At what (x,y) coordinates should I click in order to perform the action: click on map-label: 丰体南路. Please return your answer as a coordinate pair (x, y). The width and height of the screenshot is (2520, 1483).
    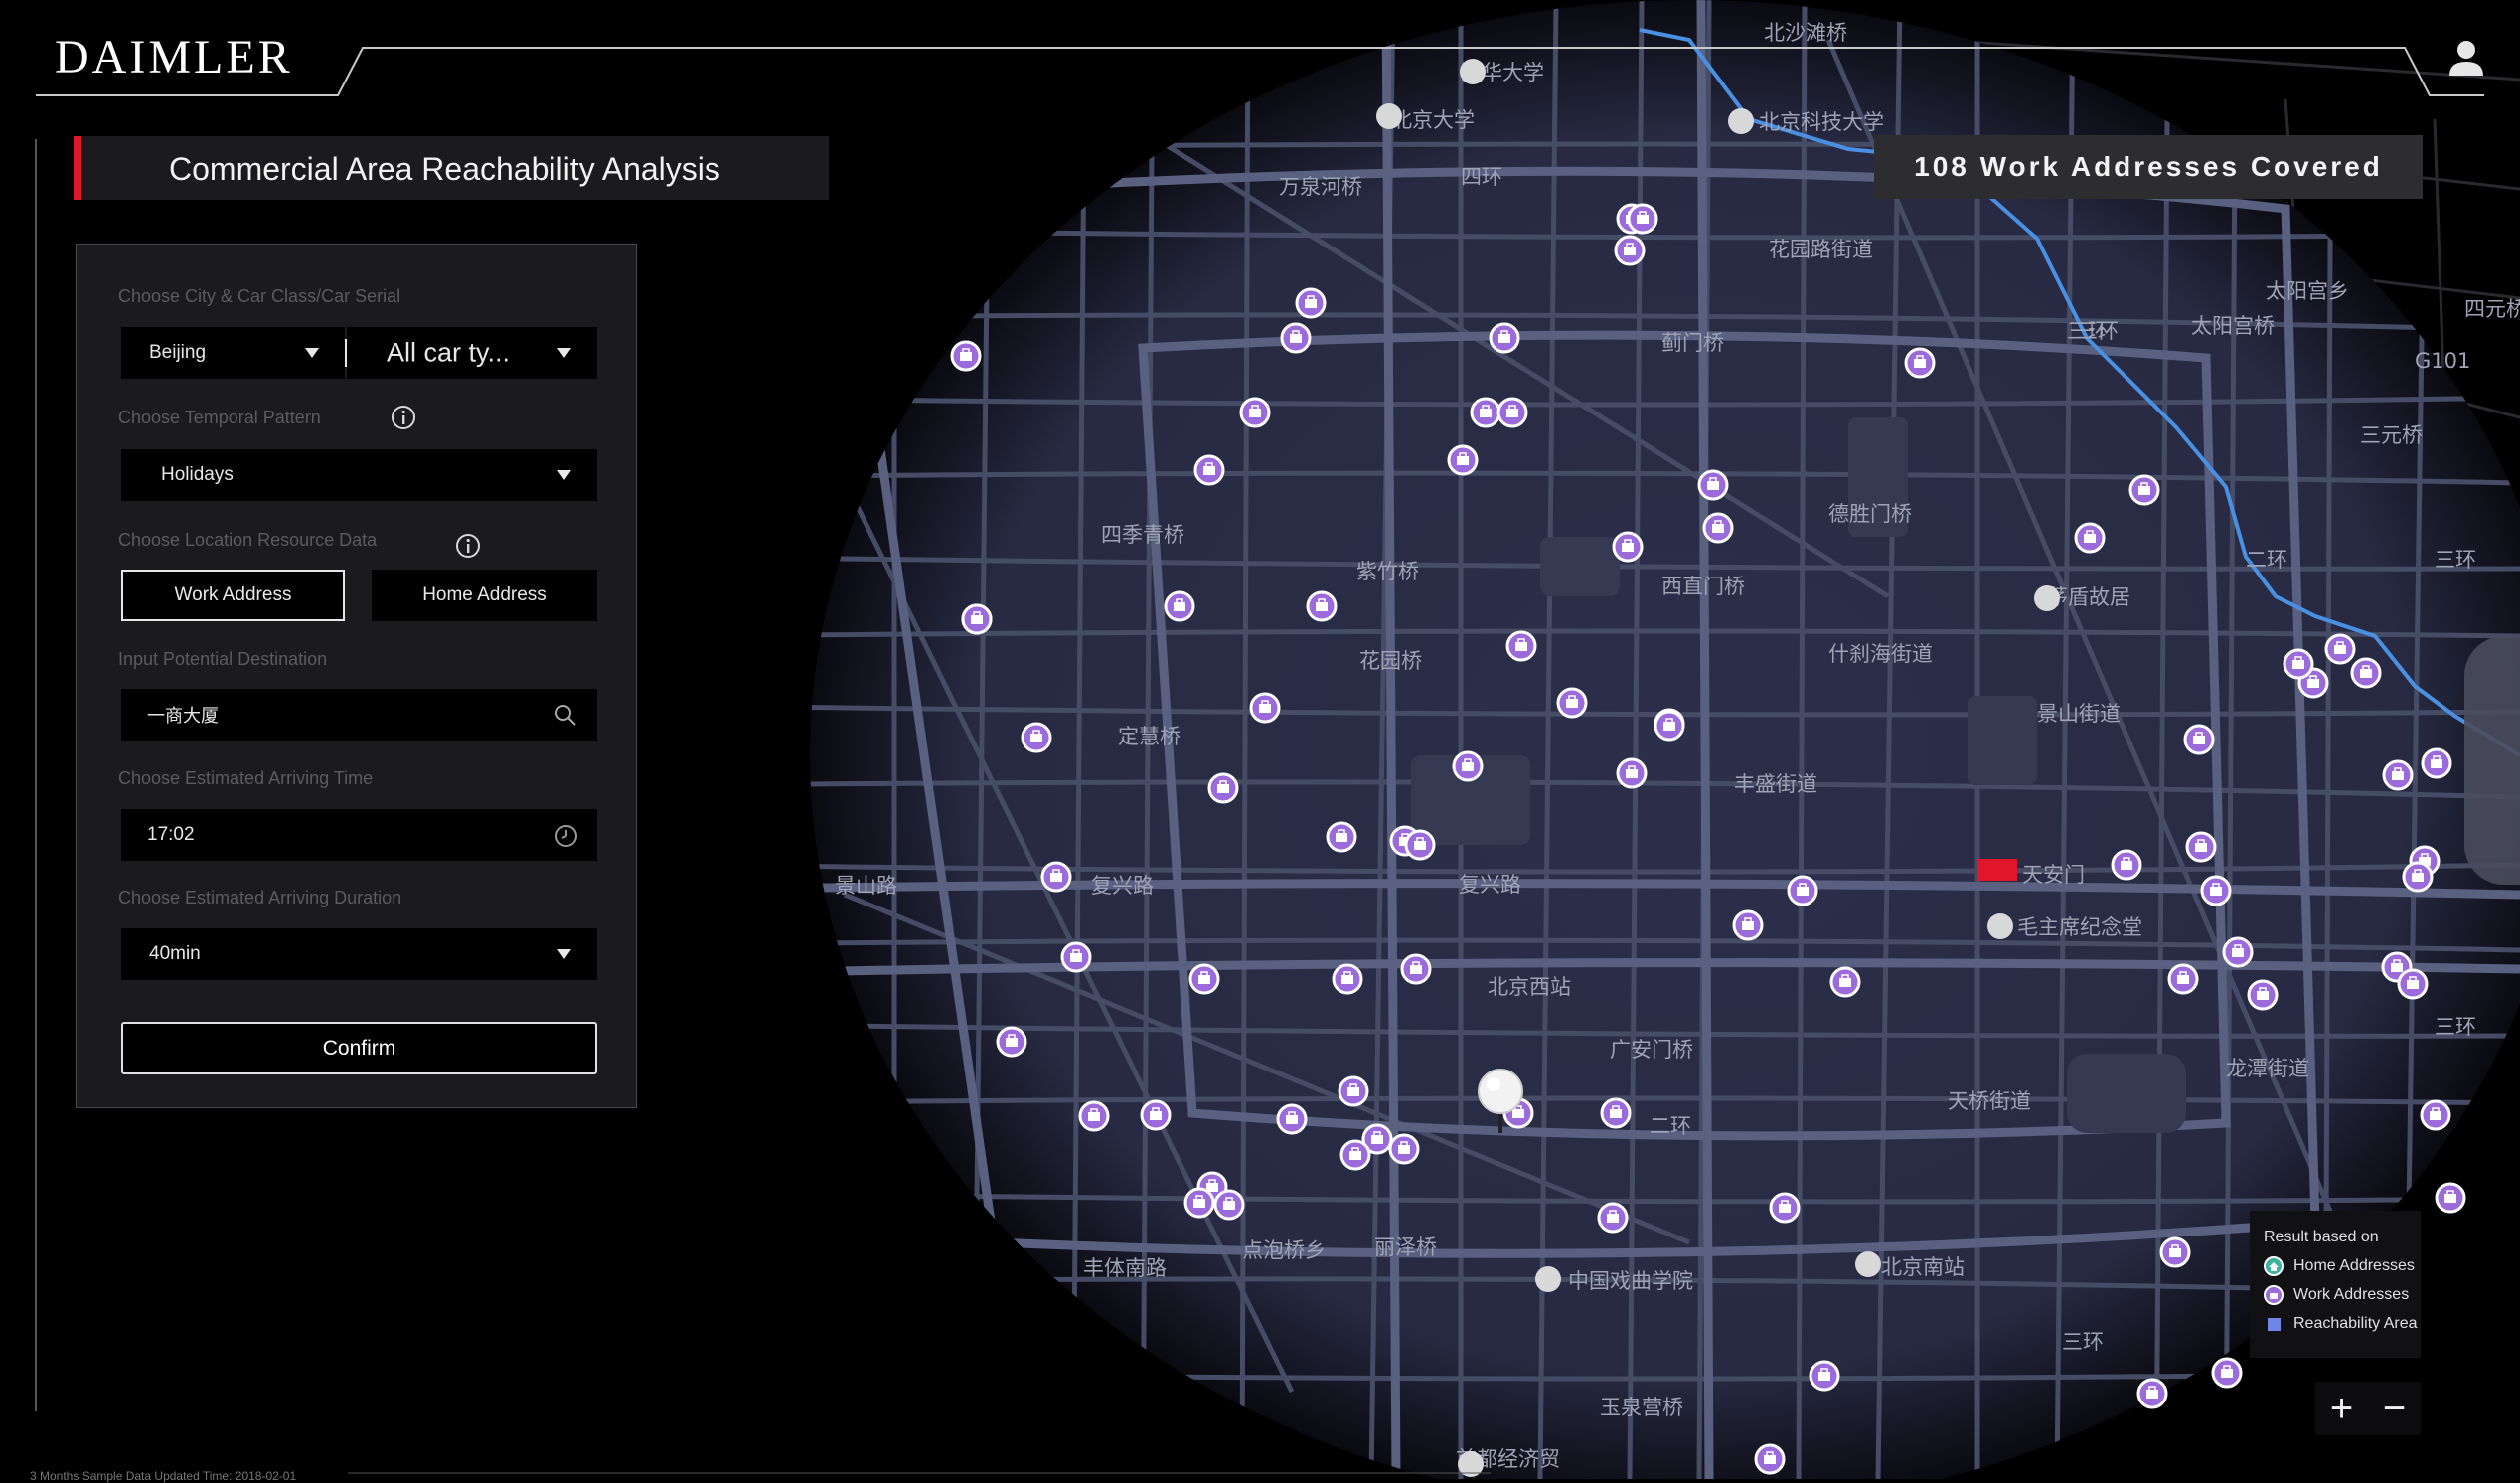
    Looking at the image, I should click on (1125, 1268).